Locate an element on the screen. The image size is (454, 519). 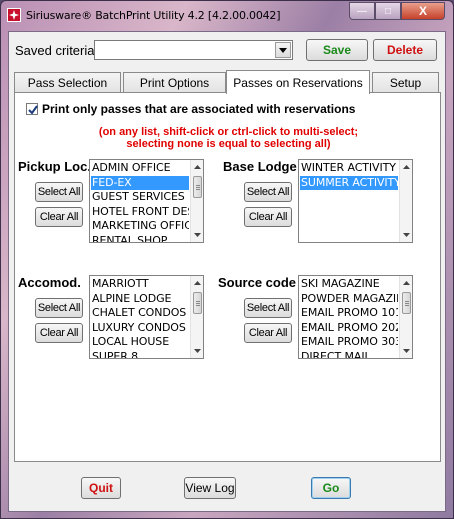
save-button: Save is located at coordinates (337, 50).